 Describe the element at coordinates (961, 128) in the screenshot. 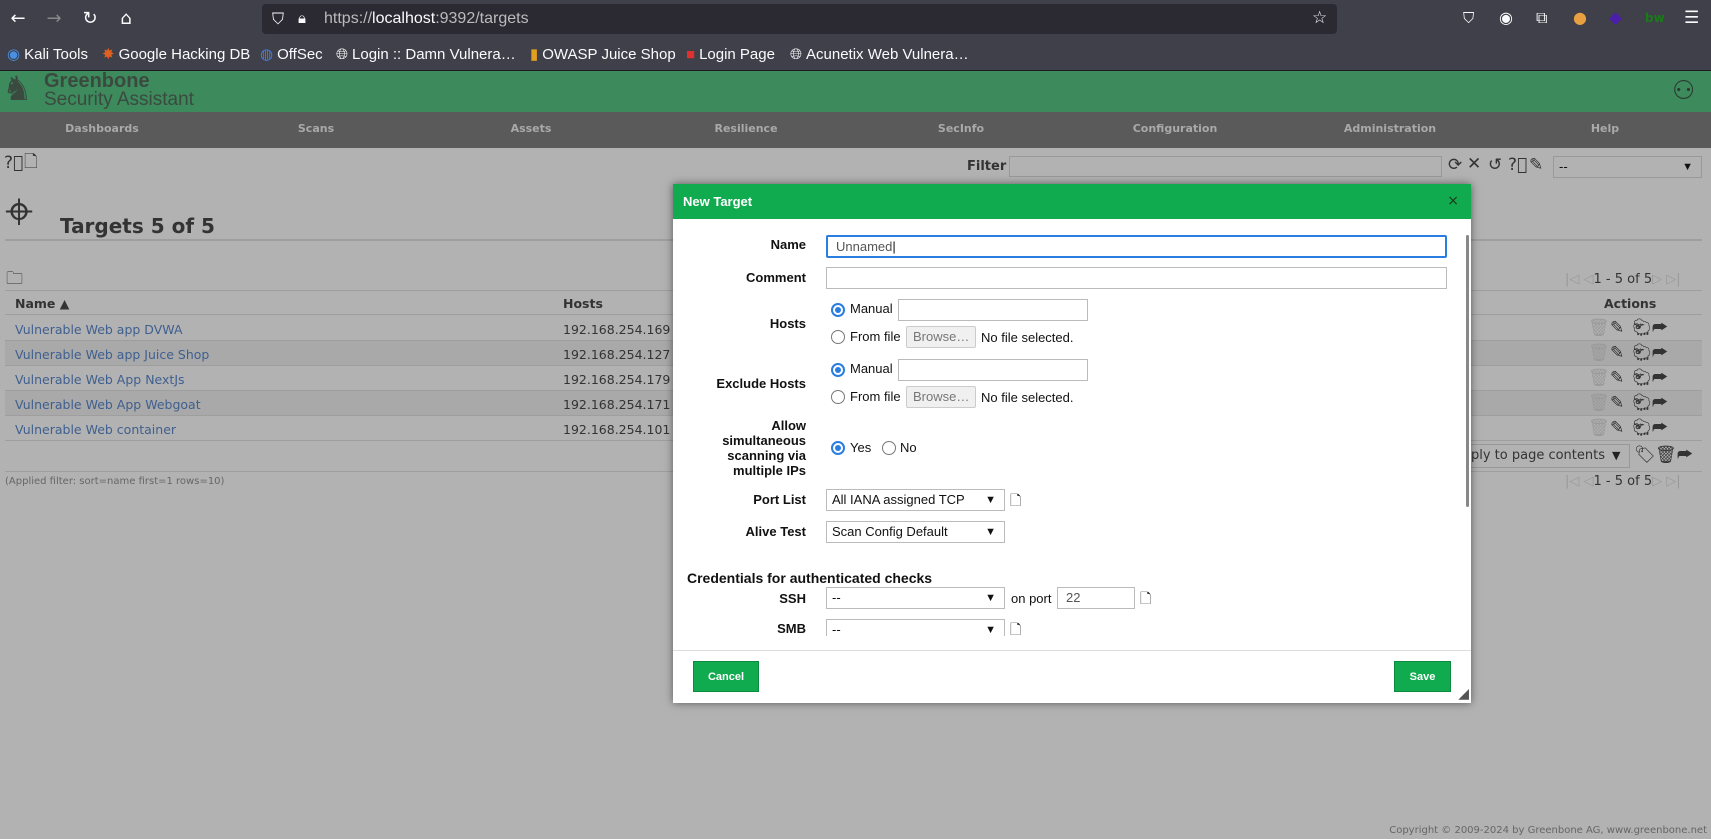

I see `nav-secinfo: SecInfo` at that location.